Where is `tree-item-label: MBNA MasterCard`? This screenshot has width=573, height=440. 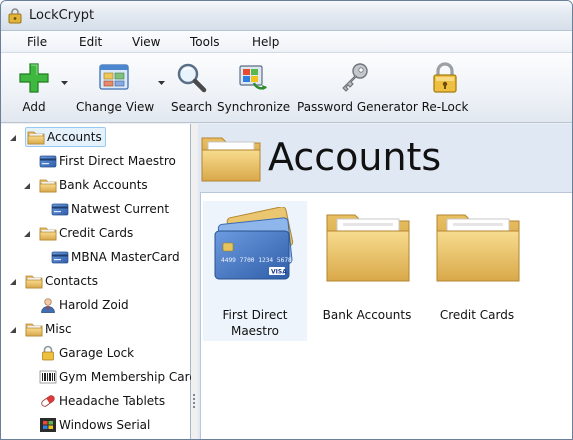
tree-item-label: MBNA MasterCard is located at coordinates (125, 257).